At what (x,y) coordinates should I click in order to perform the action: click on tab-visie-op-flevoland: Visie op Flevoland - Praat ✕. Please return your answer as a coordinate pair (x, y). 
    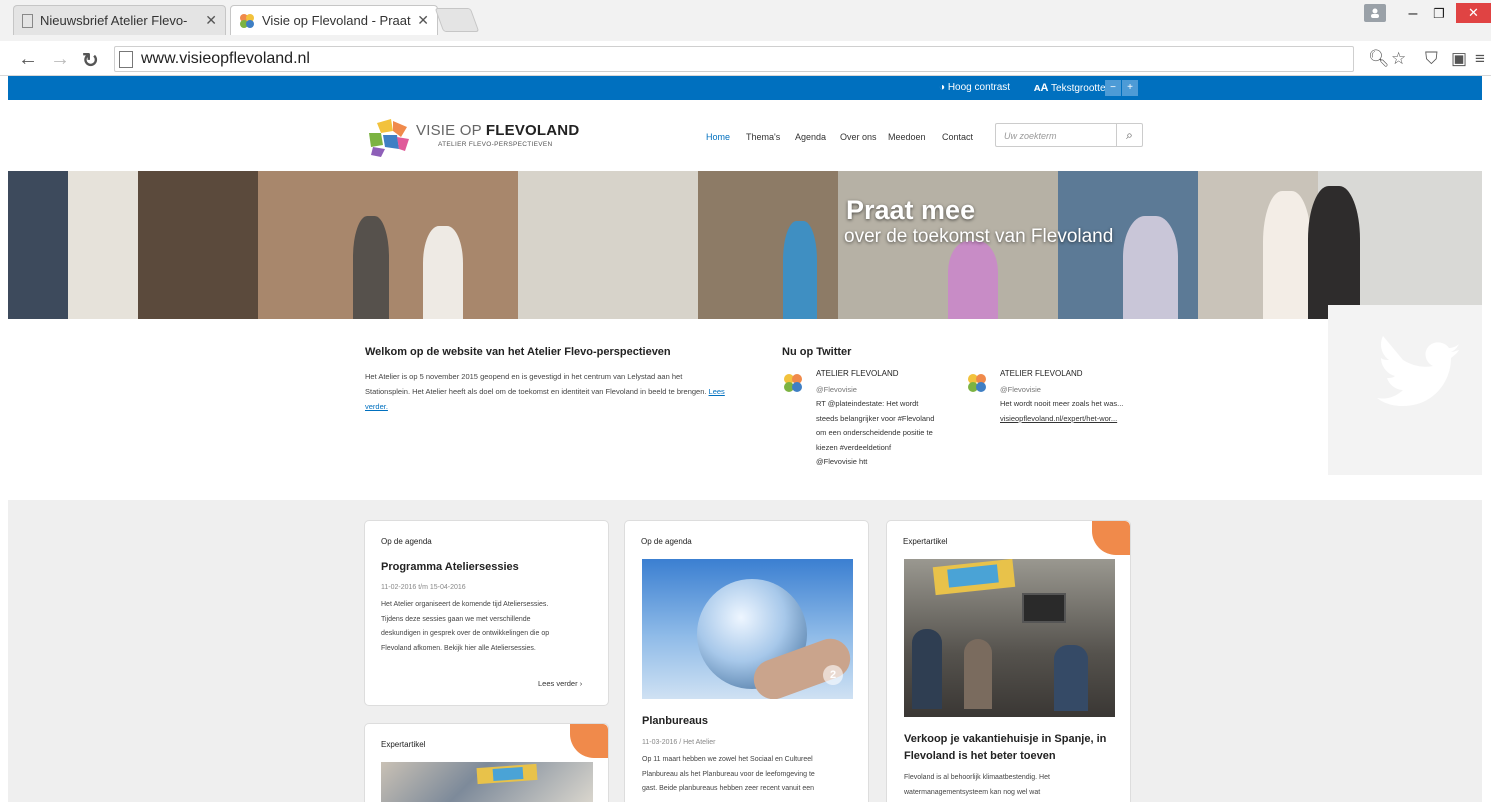
    Looking at the image, I should click on (334, 20).